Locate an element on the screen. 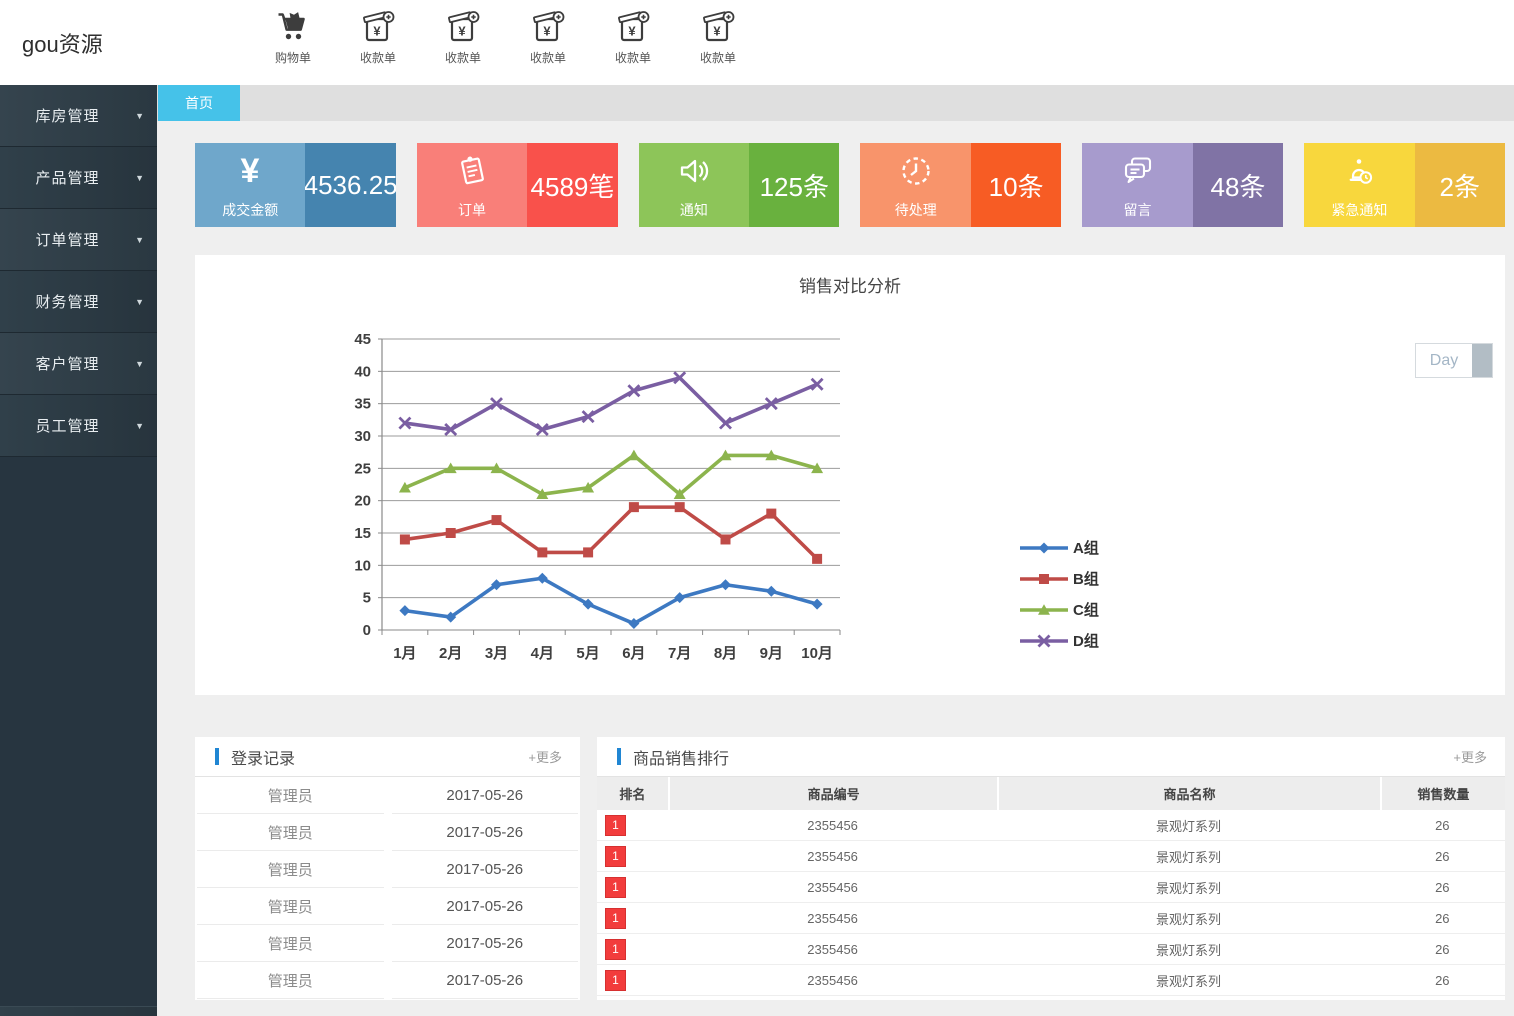 The width and height of the screenshot is (1514, 1016). sales-panel-title: 商品销售排行 is located at coordinates (681, 759).